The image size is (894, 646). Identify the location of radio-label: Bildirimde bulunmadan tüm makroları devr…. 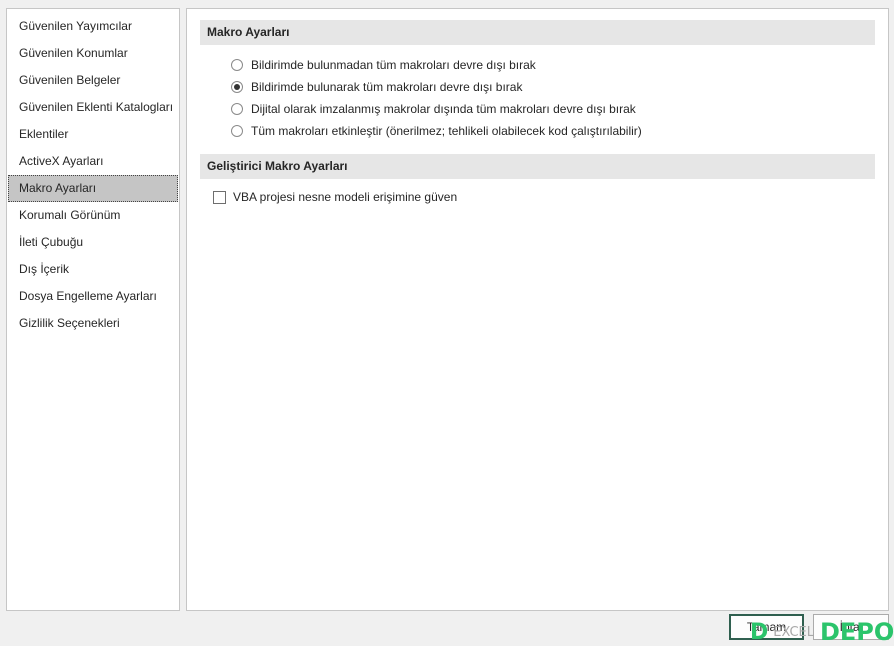
(393, 65).